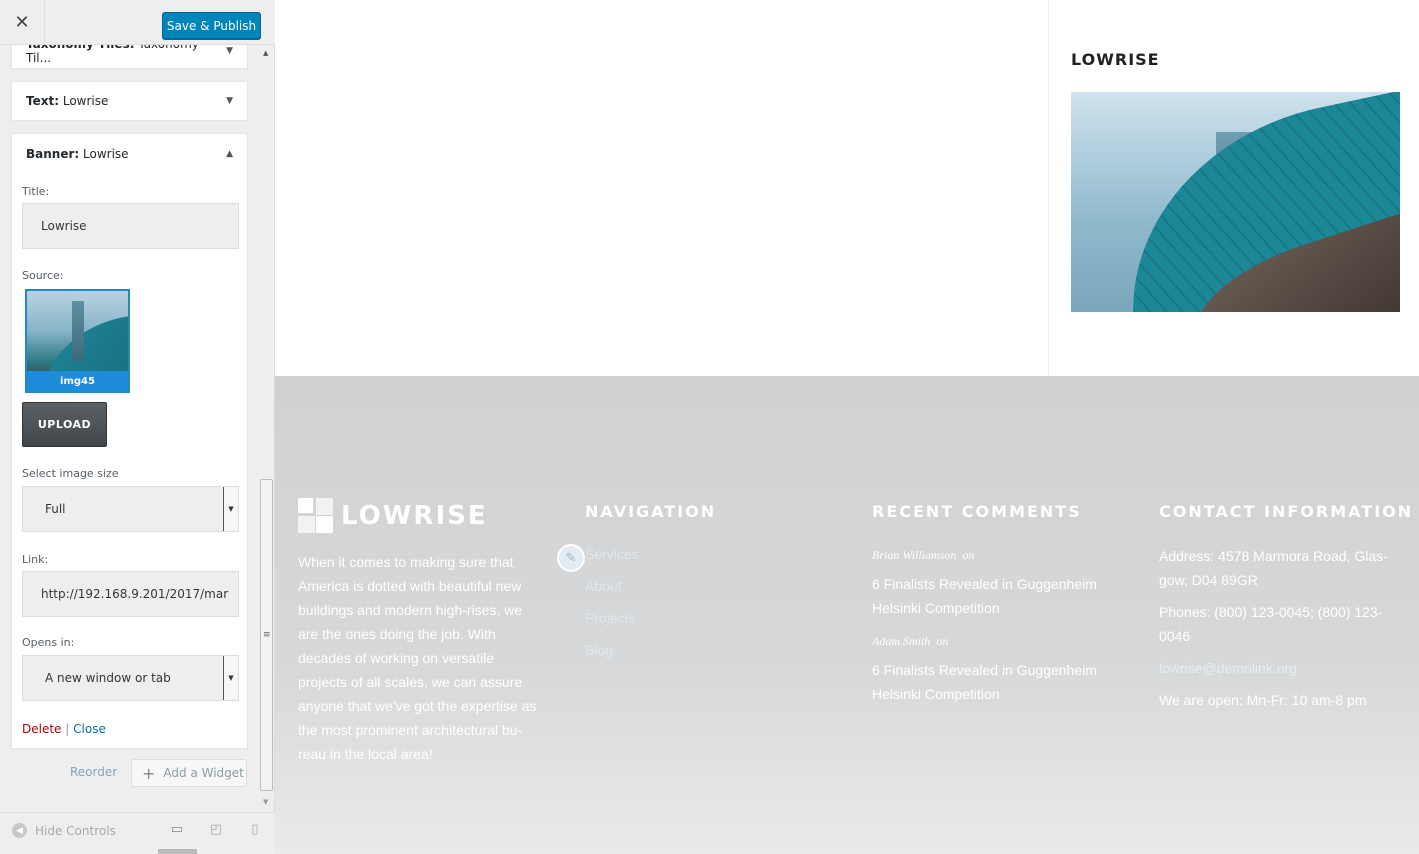  I want to click on scroll-thumb: ≡, so click(266, 635).